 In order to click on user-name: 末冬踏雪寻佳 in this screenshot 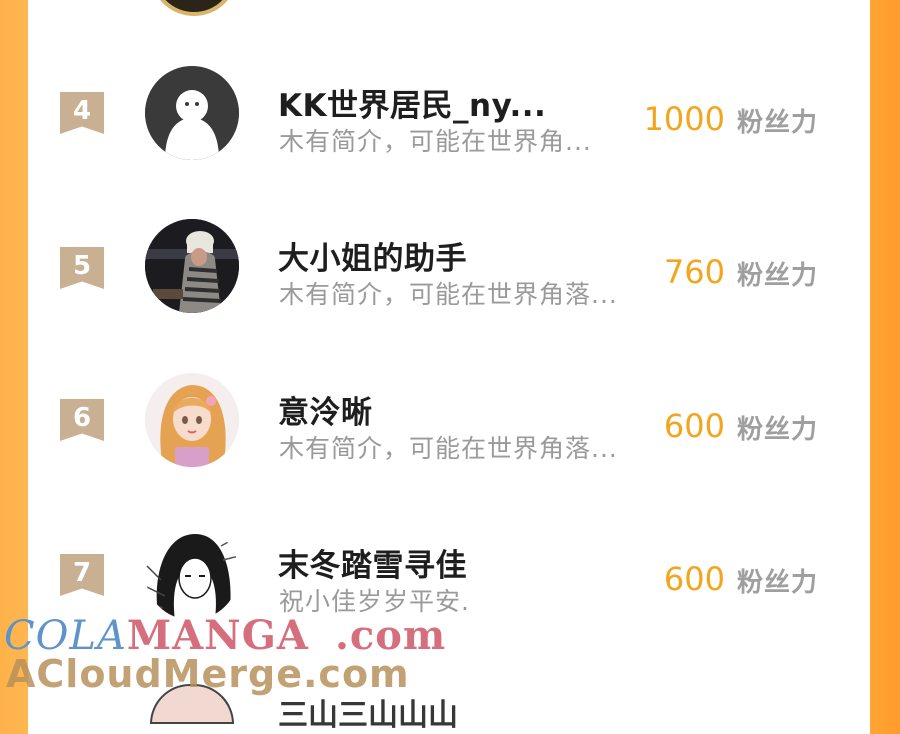, I will do `click(372, 562)`.